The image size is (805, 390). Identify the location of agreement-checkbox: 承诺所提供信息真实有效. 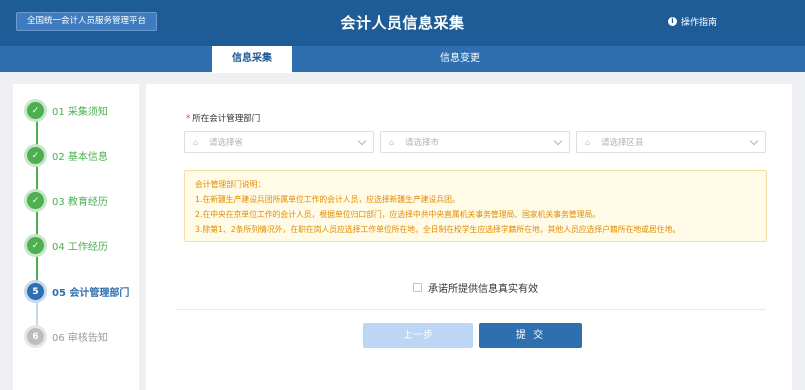
(475, 287).